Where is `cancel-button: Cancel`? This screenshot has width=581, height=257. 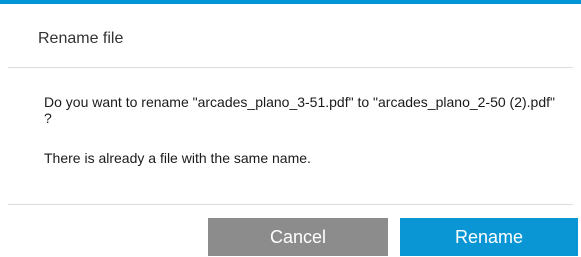 cancel-button: Cancel is located at coordinates (298, 237).